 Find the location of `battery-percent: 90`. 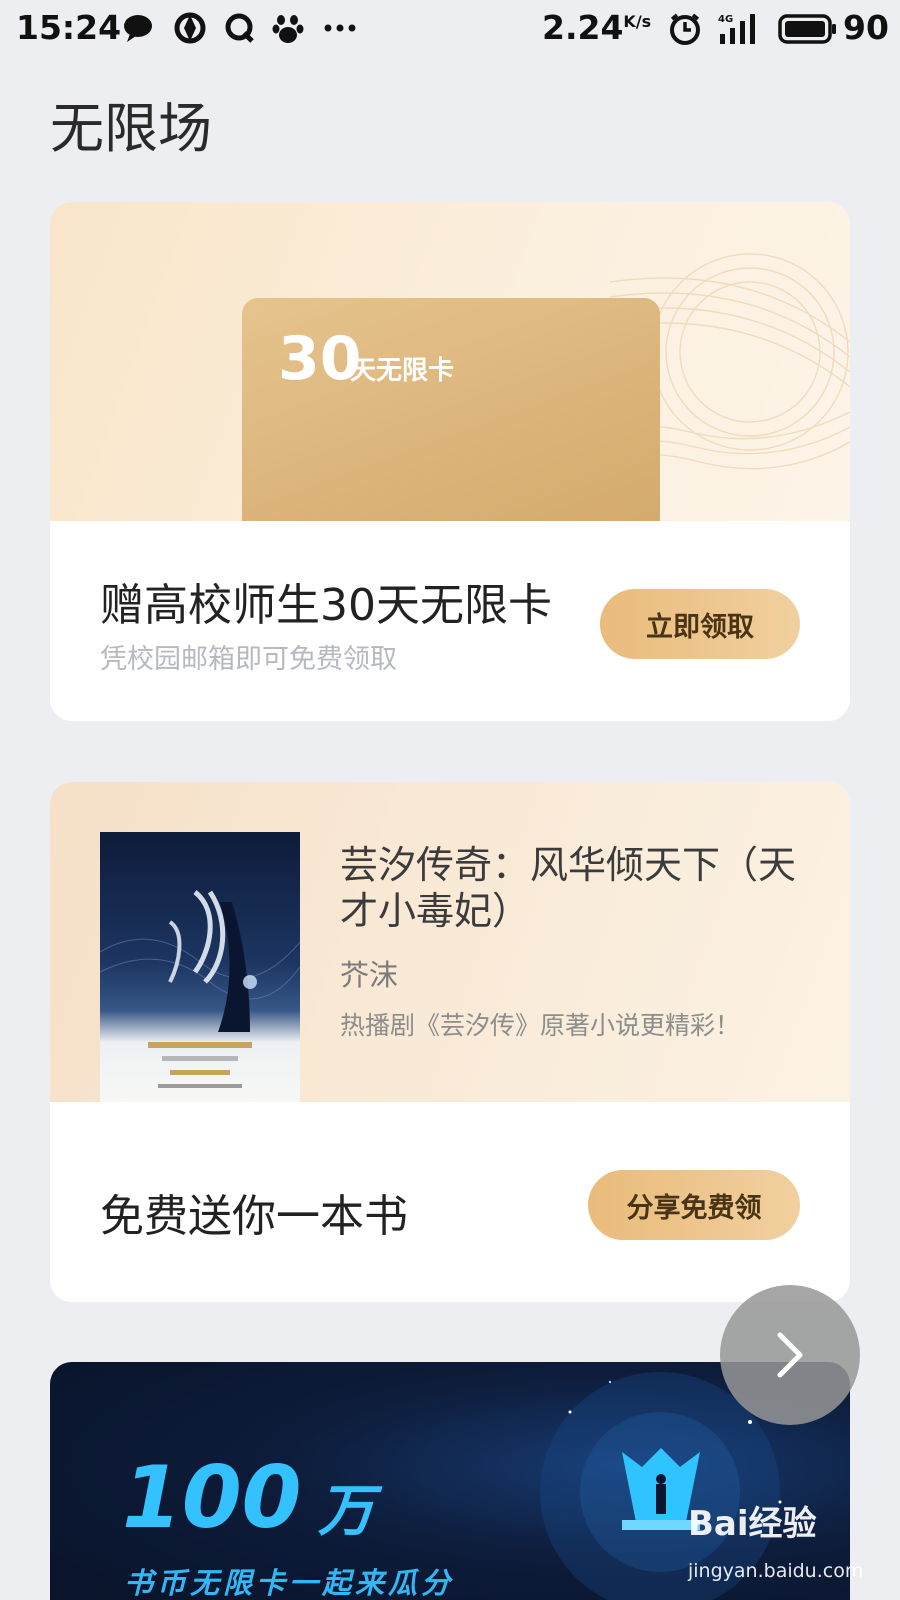

battery-percent: 90 is located at coordinates (866, 27).